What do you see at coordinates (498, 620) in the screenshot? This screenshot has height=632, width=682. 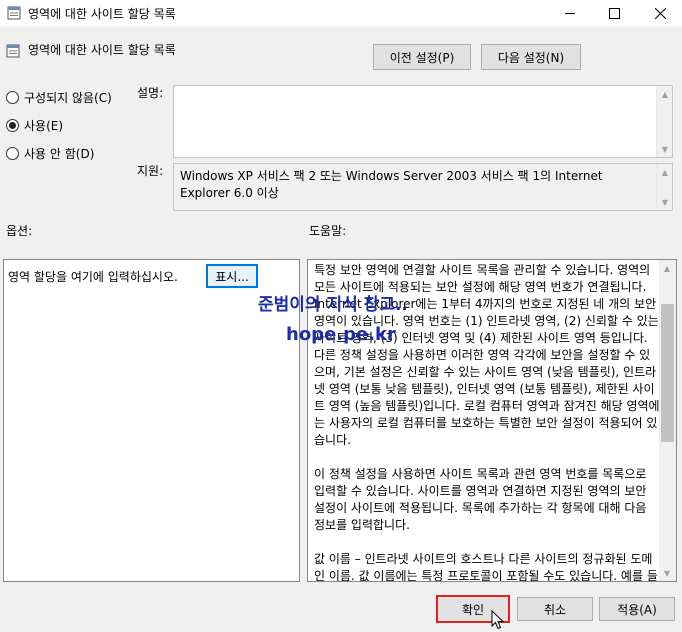 I see `mouse-cursor-icon` at bounding box center [498, 620].